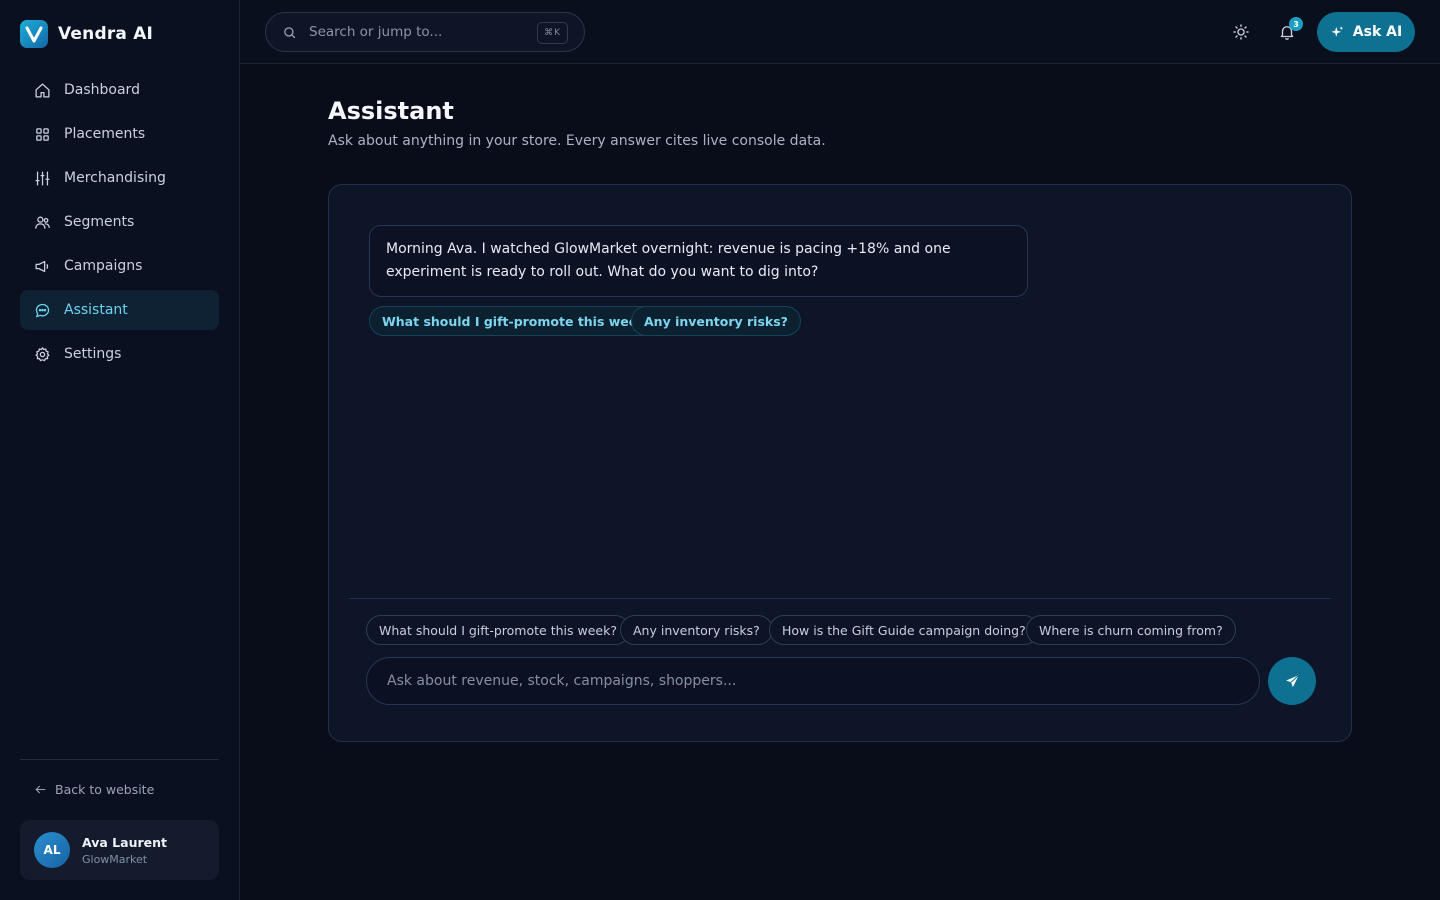 The image size is (1440, 900). I want to click on sidebar-item-segments: Segments, so click(119, 222).